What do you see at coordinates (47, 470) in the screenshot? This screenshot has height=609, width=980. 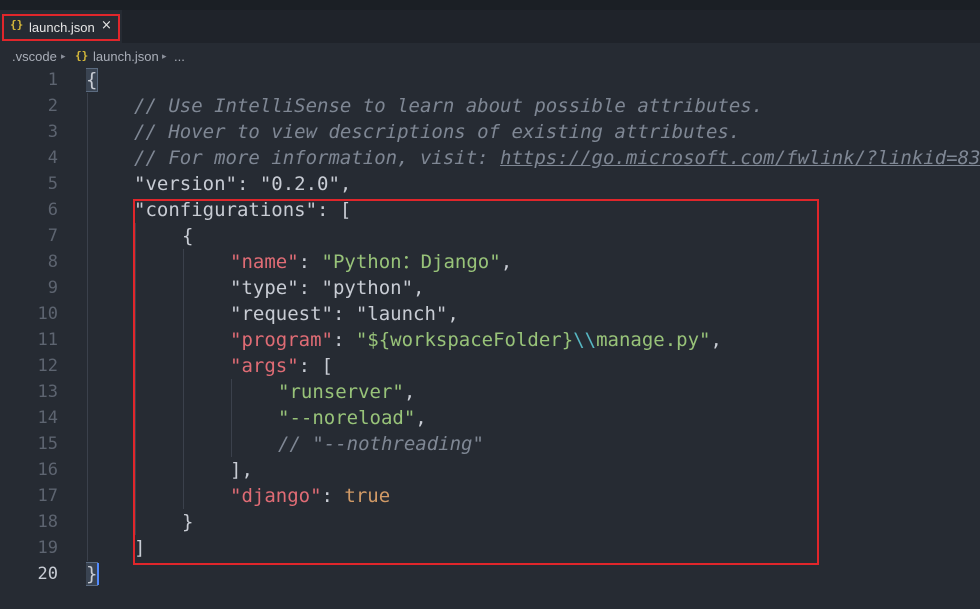 I see `line-number: 16` at bounding box center [47, 470].